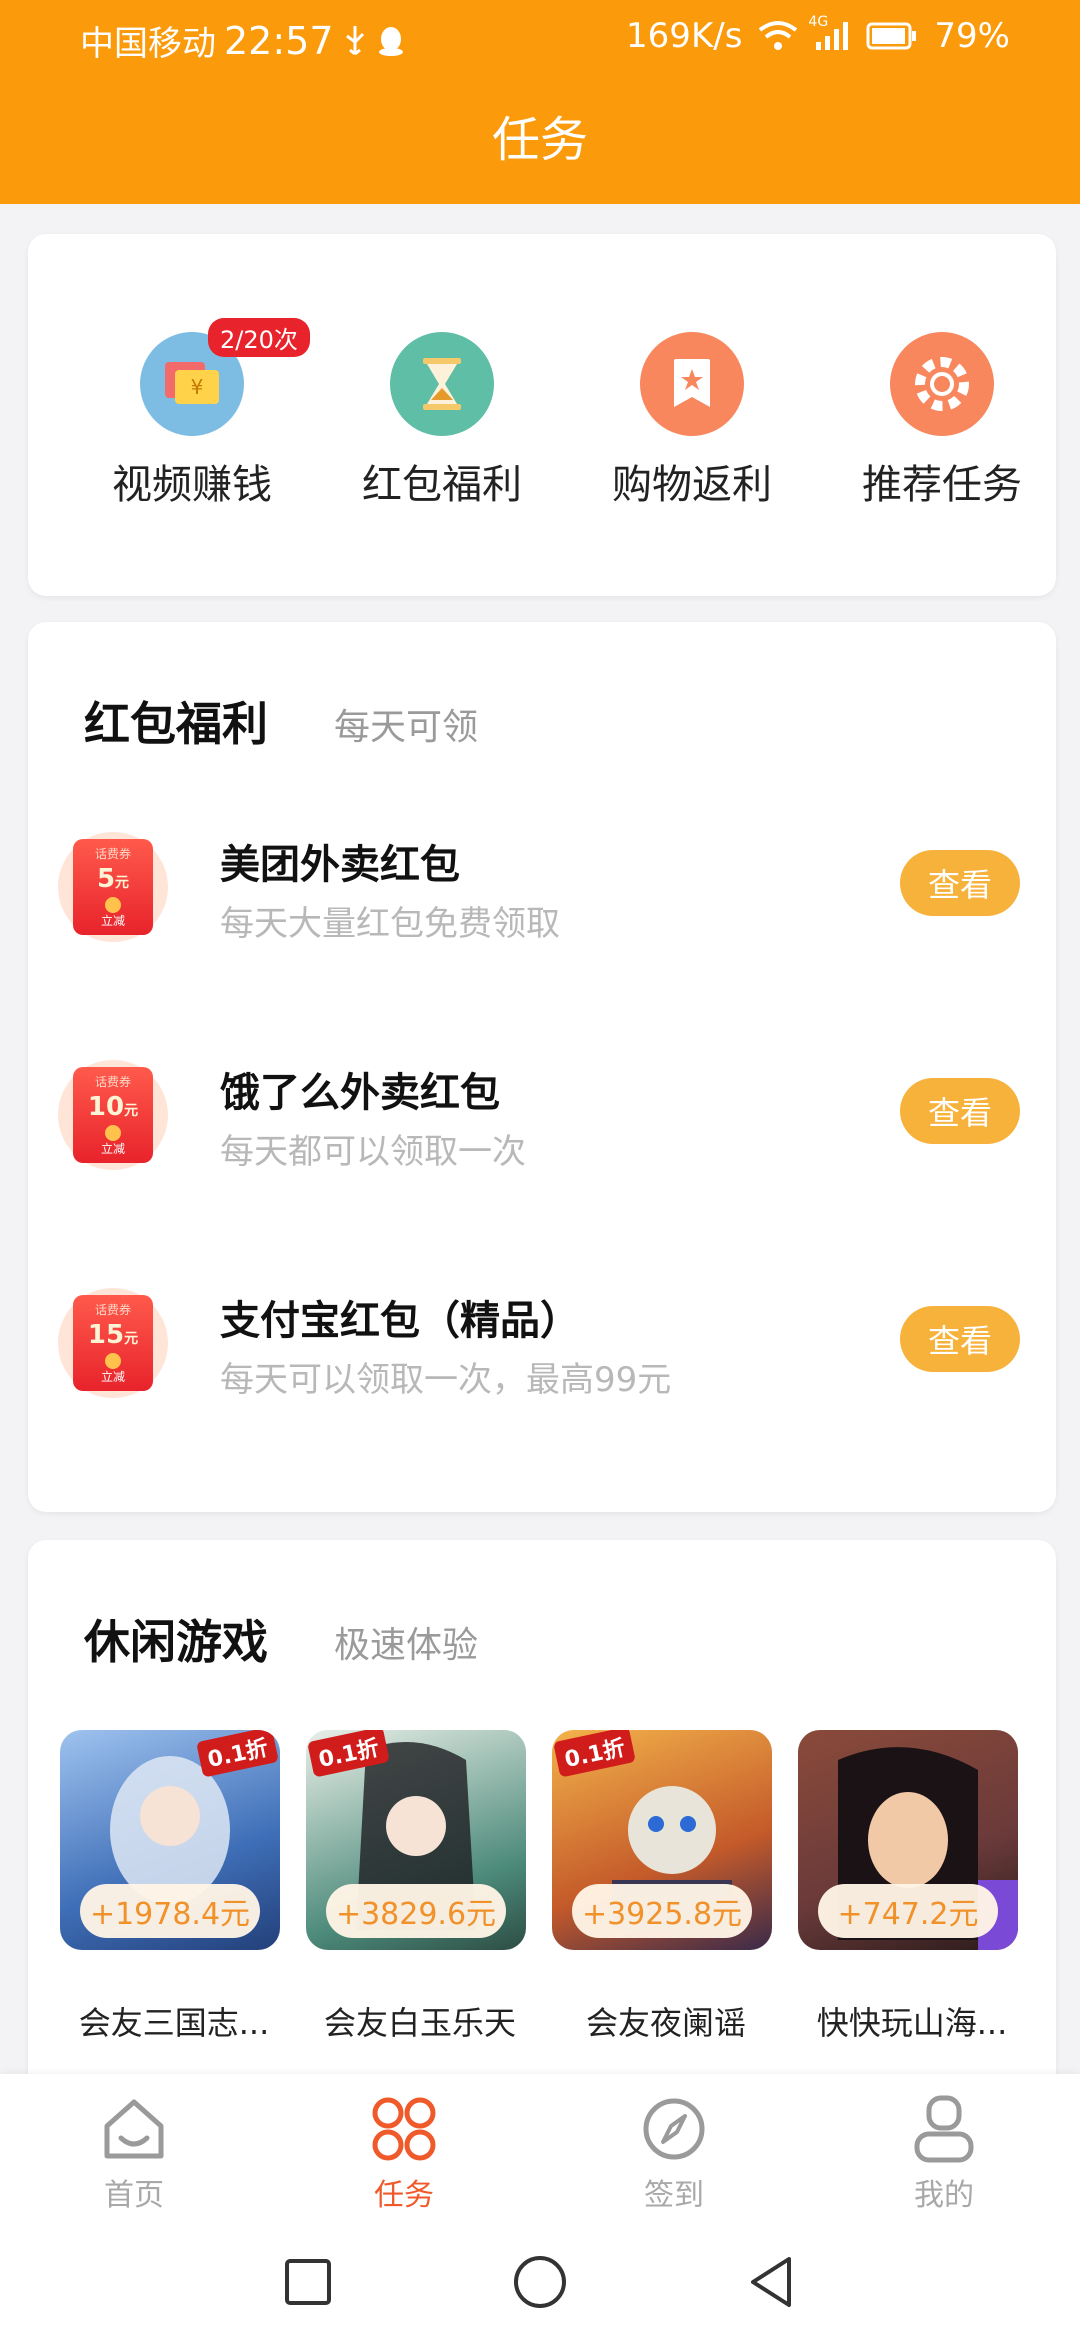 Image resolution: width=1080 pixels, height=2340 pixels. Describe the element at coordinates (106, 1107) in the screenshot. I see `coupon-amount: 10` at that location.